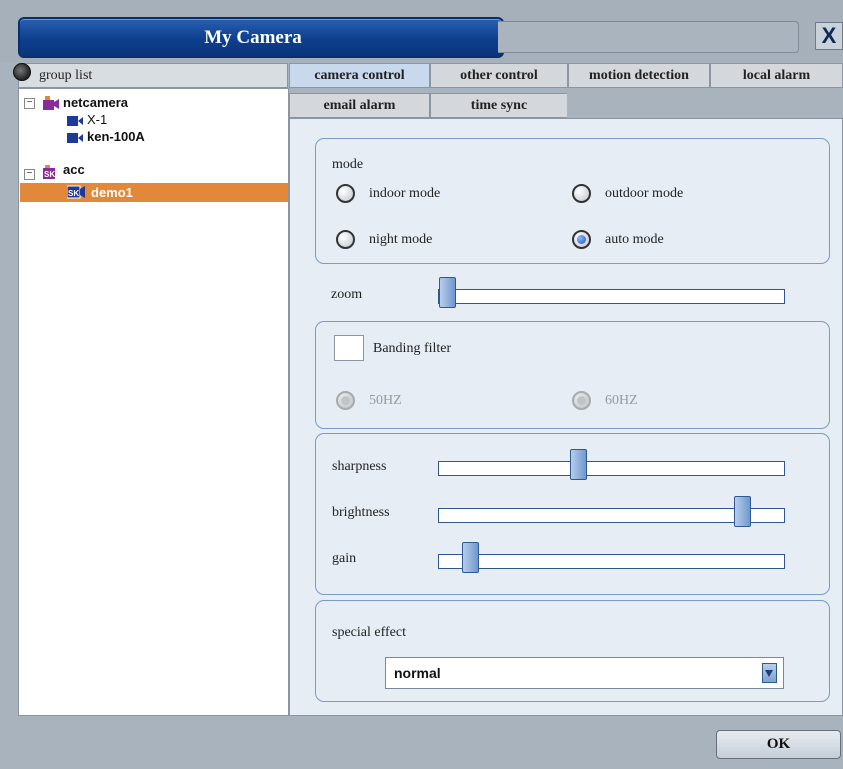  What do you see at coordinates (499, 75) in the screenshot?
I see `tab-other-control: other control` at bounding box center [499, 75].